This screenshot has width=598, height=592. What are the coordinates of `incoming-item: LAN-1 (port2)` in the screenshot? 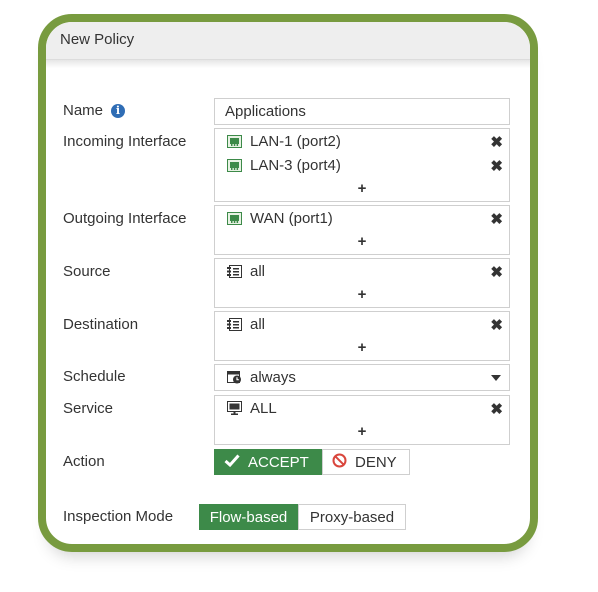 It's located at (284, 142).